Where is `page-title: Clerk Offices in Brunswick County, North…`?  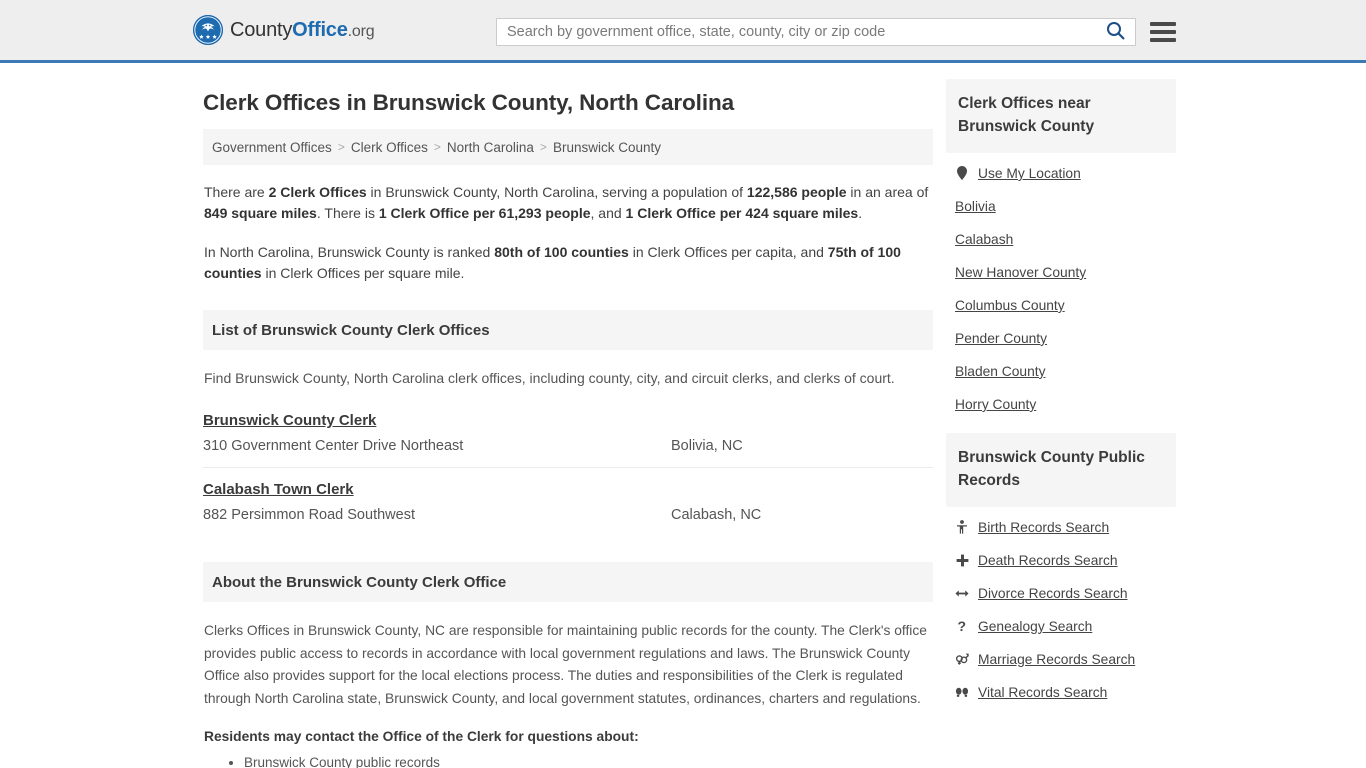 page-title: Clerk Offices in Brunswick County, North… is located at coordinates (469, 102).